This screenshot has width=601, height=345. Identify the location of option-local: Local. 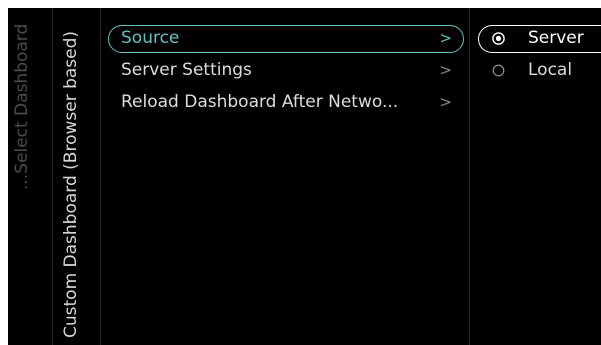
(539, 71).